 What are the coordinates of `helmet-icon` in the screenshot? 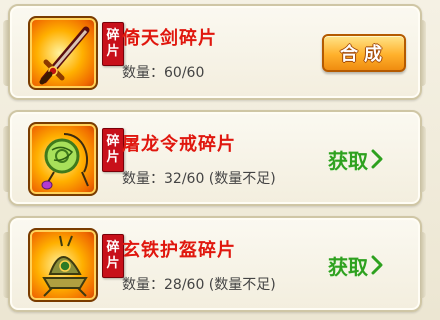 It's located at (65, 266).